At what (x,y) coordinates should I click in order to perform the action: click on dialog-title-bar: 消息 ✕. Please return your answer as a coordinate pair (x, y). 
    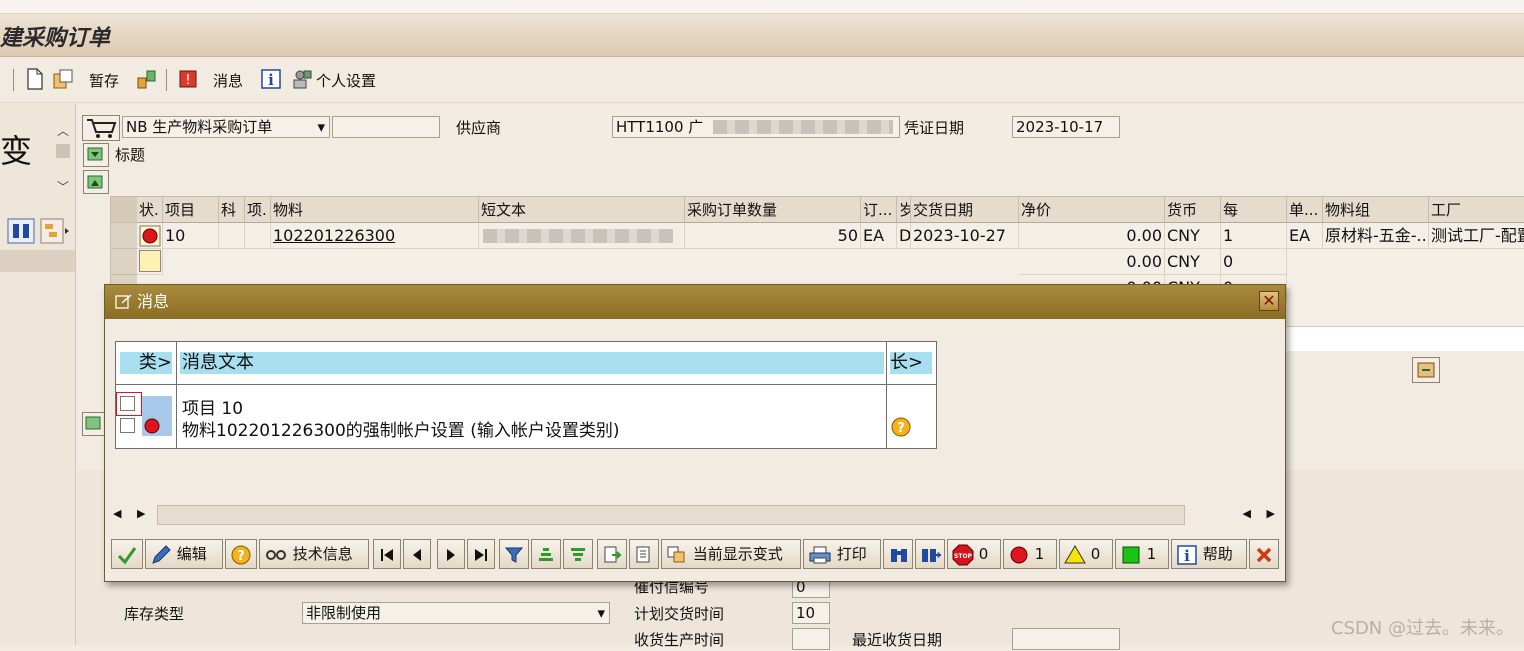
    Looking at the image, I should click on (695, 302).